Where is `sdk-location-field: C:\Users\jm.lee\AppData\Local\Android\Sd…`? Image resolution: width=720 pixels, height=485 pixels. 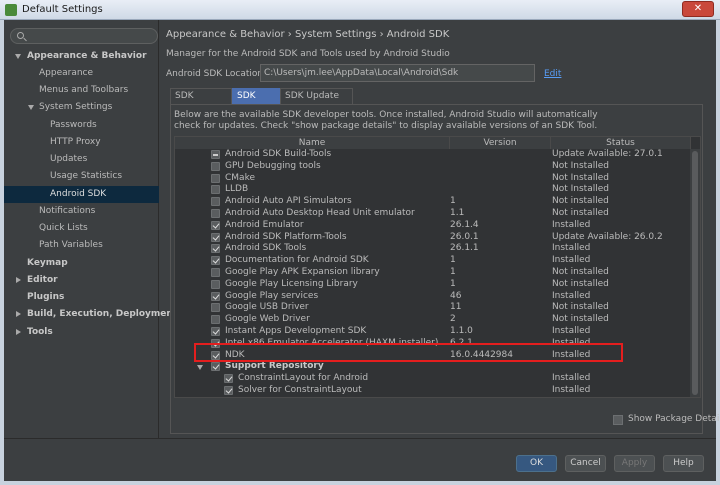
sdk-location-field: C:\Users\jm.lee\AppData\Local\Android\Sd… is located at coordinates (397, 73).